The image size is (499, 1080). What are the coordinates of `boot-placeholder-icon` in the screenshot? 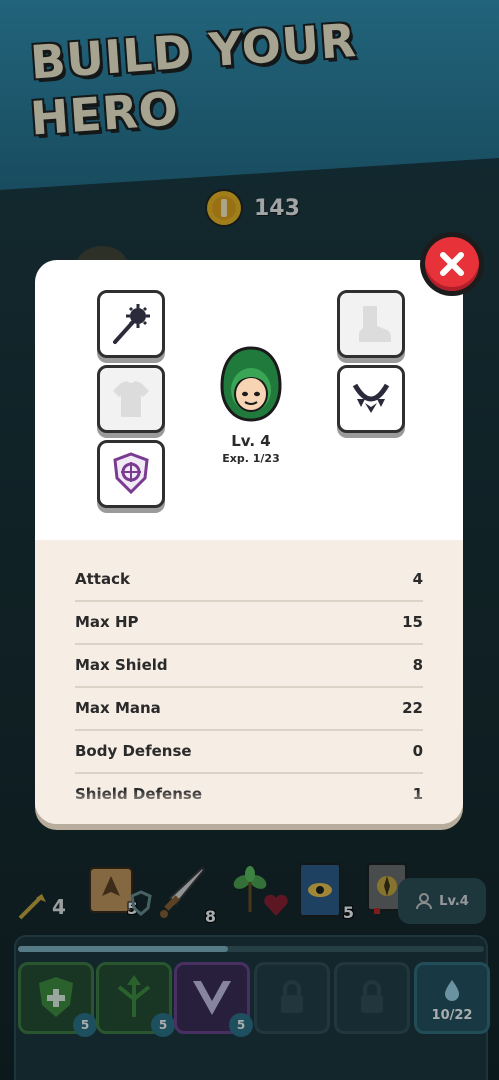 It's located at (375, 324).